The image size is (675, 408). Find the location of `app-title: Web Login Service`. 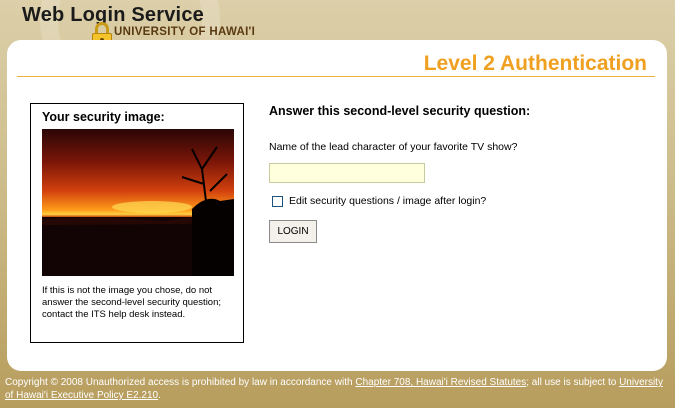

app-title: Web Login Service is located at coordinates (113, 15).